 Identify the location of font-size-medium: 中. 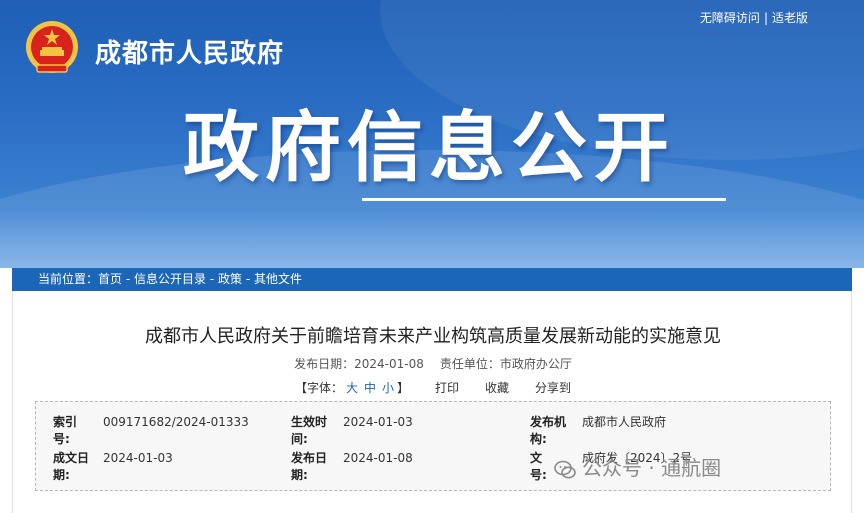
(370, 388).